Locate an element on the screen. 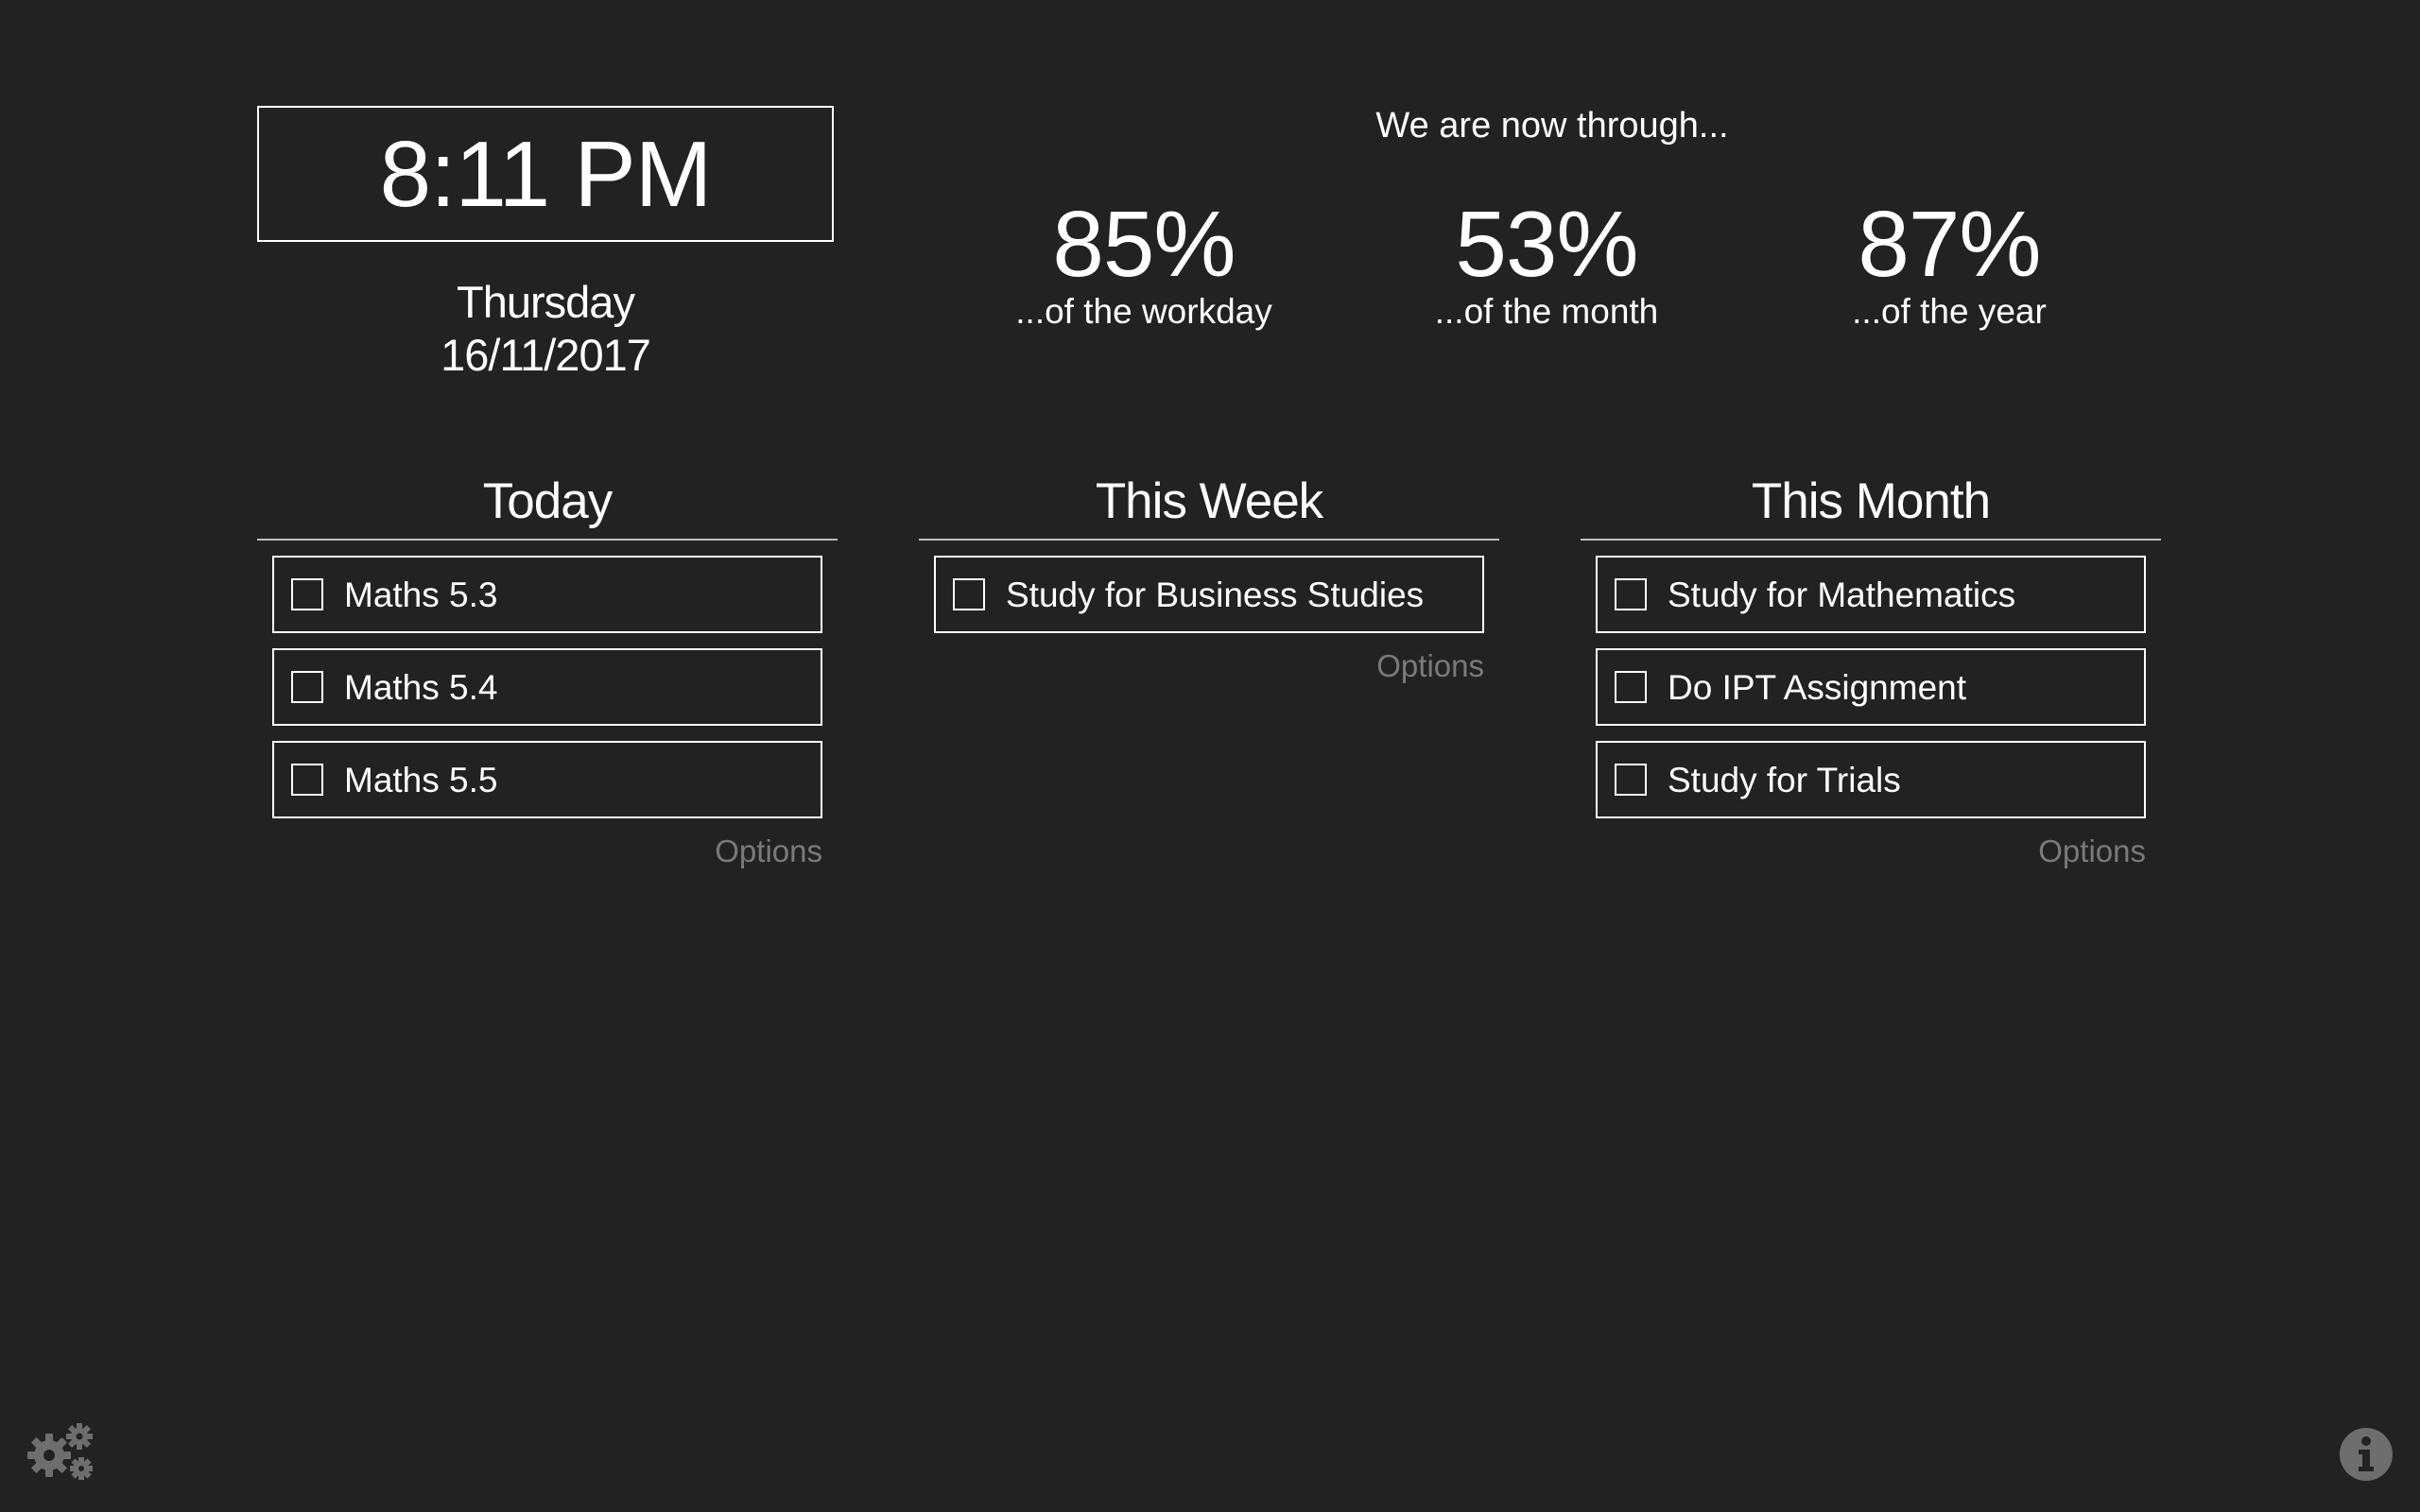  month-label: ...of the month is located at coordinates (1546, 311).